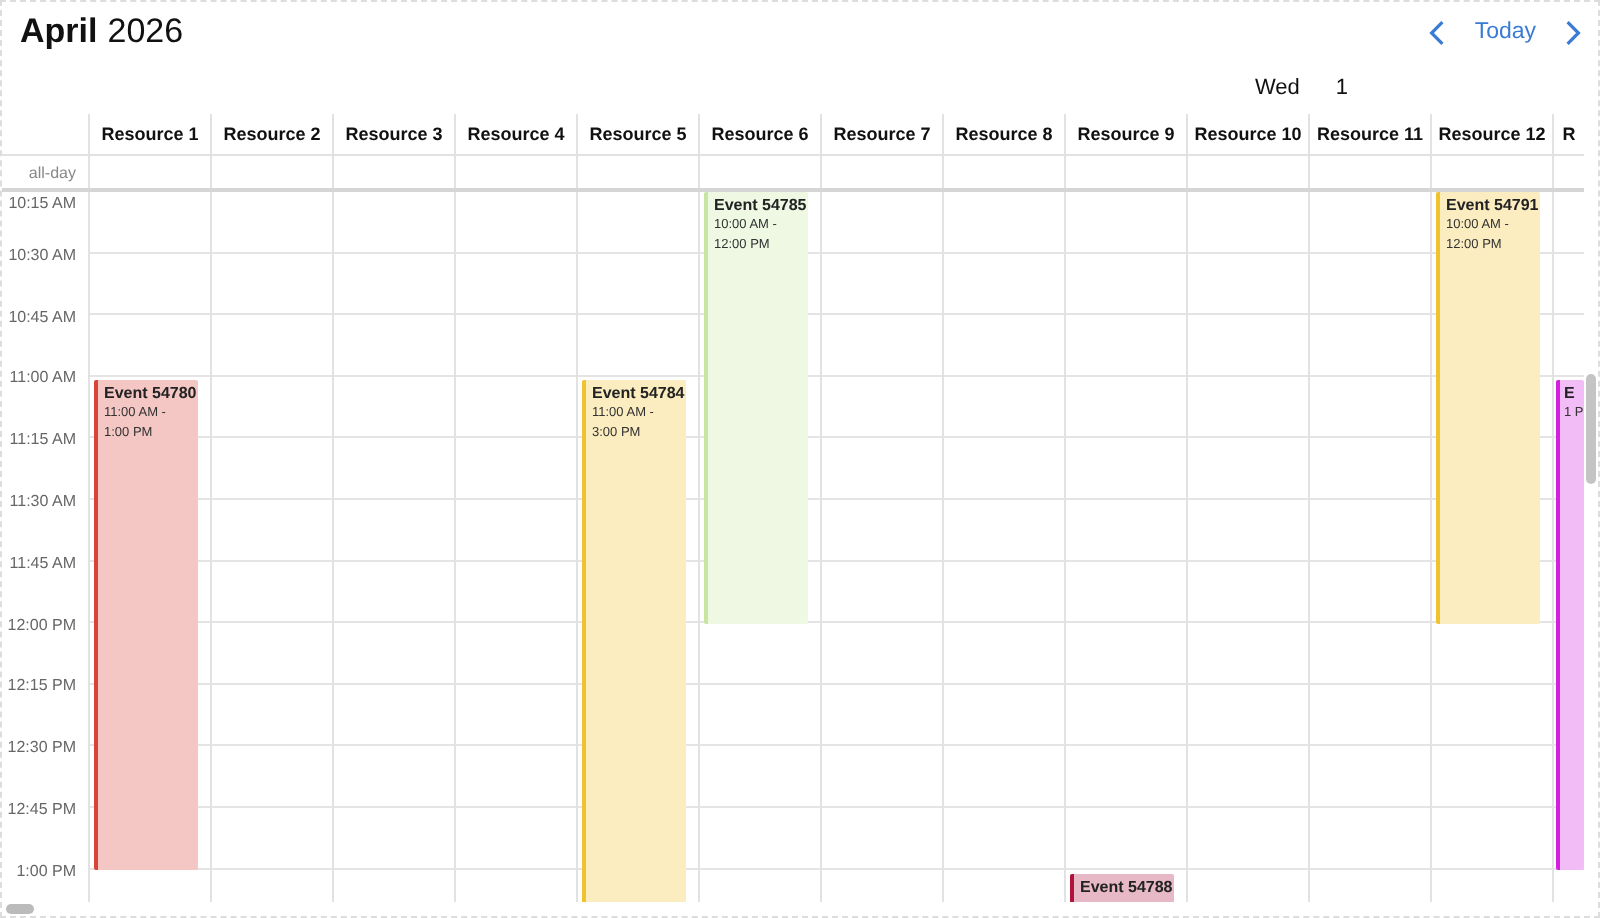 Image resolution: width=1600 pixels, height=918 pixels. I want to click on event-title: Event 54791, so click(1492, 205).